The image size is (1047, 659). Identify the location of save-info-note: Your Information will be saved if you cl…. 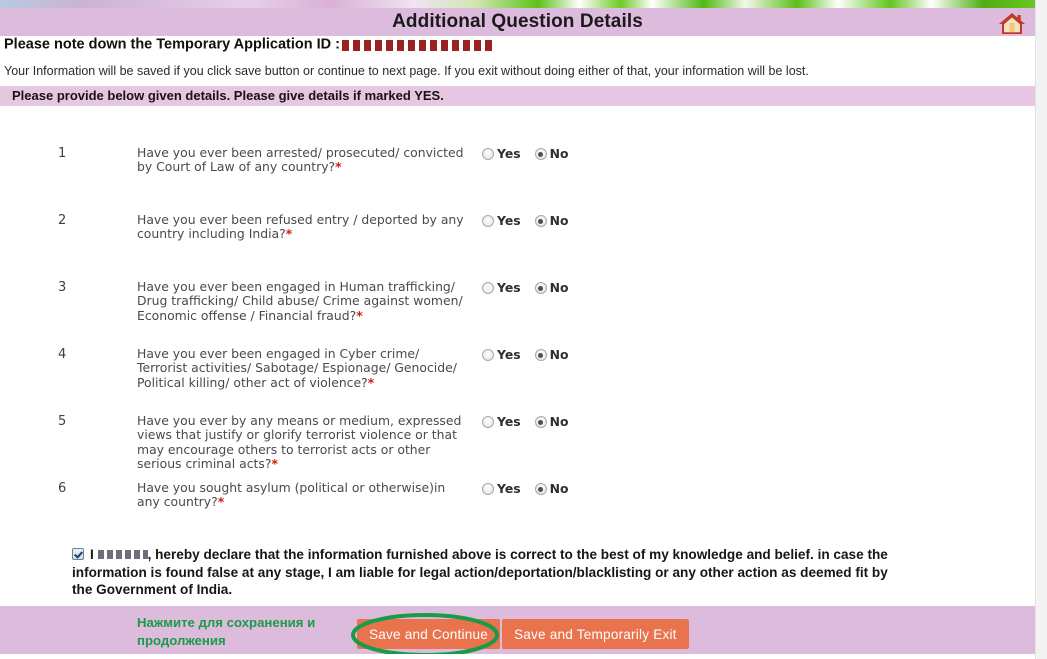
(406, 71).